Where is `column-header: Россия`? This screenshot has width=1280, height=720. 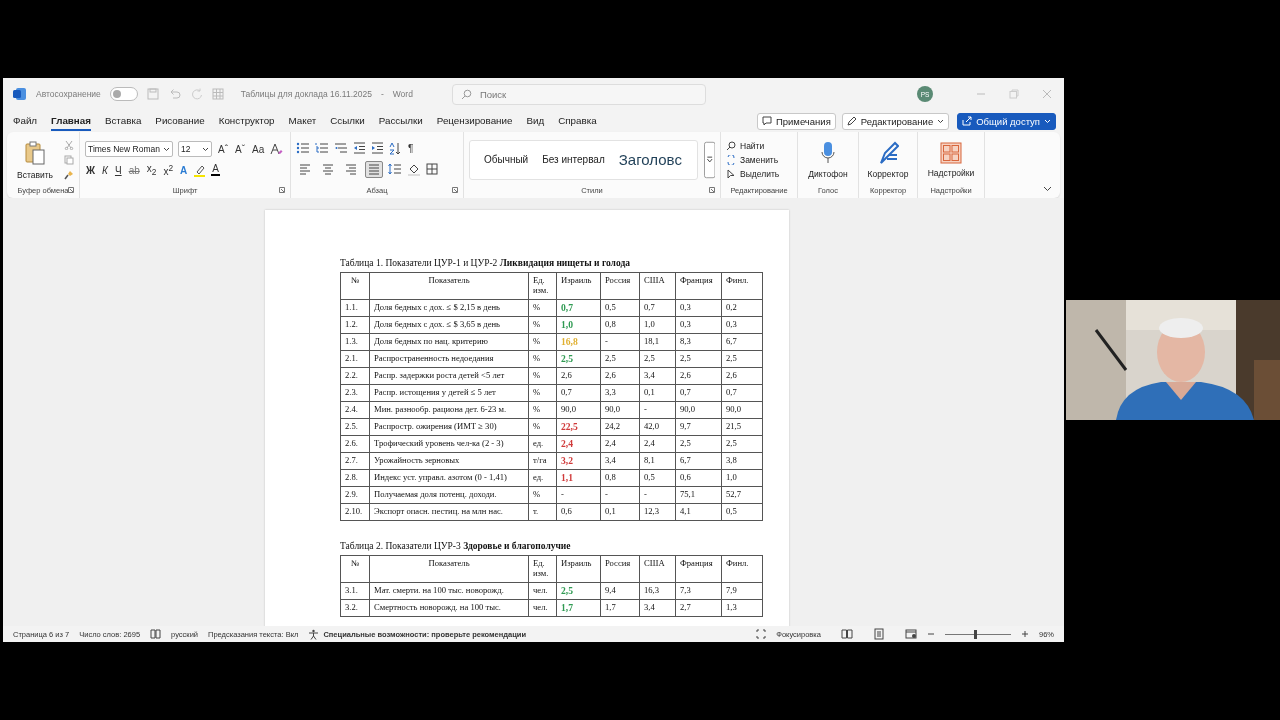 column-header: Россия is located at coordinates (620, 286).